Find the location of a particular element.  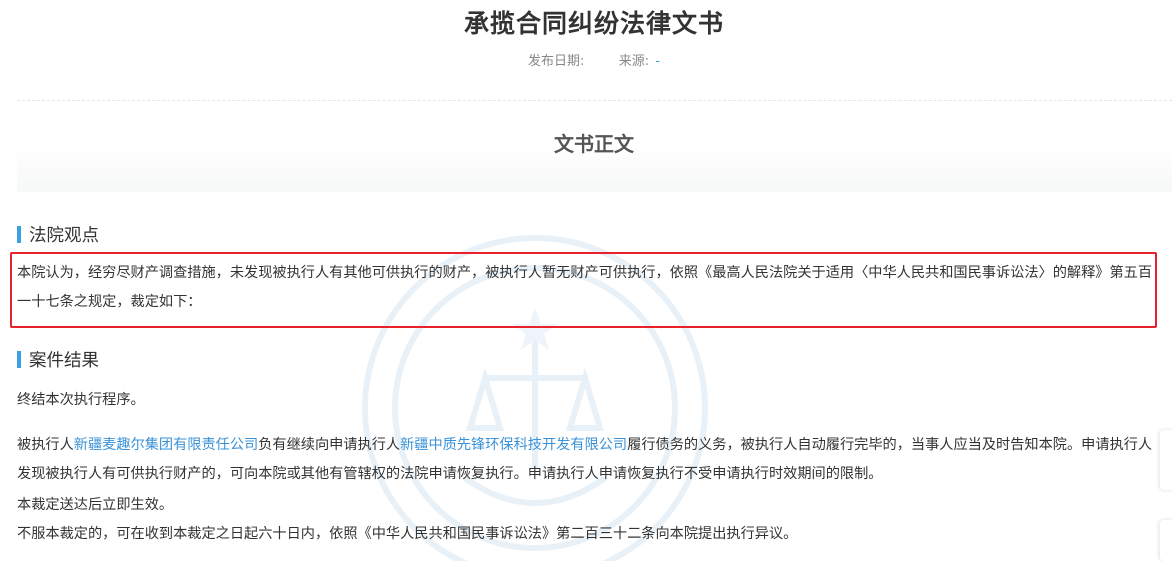

document-title: 承揽合同纠纷法律文书 is located at coordinates (593, 23).